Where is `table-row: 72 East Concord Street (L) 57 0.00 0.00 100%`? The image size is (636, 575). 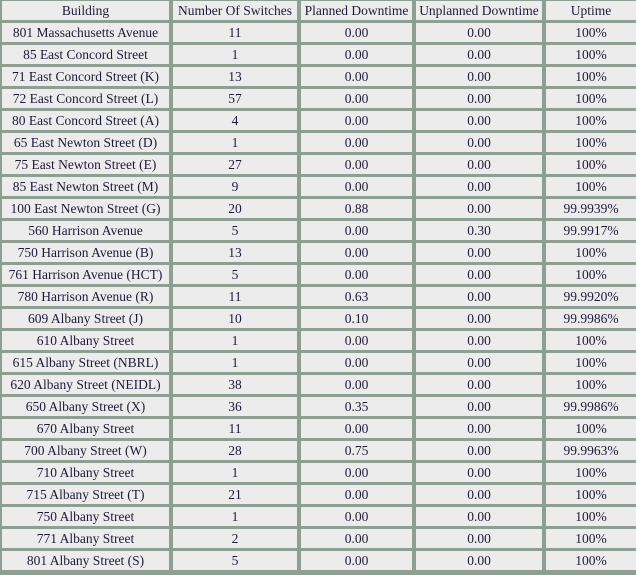
table-row: 72 East Concord Street (L) 57 0.00 0.00 100% is located at coordinates (318, 100).